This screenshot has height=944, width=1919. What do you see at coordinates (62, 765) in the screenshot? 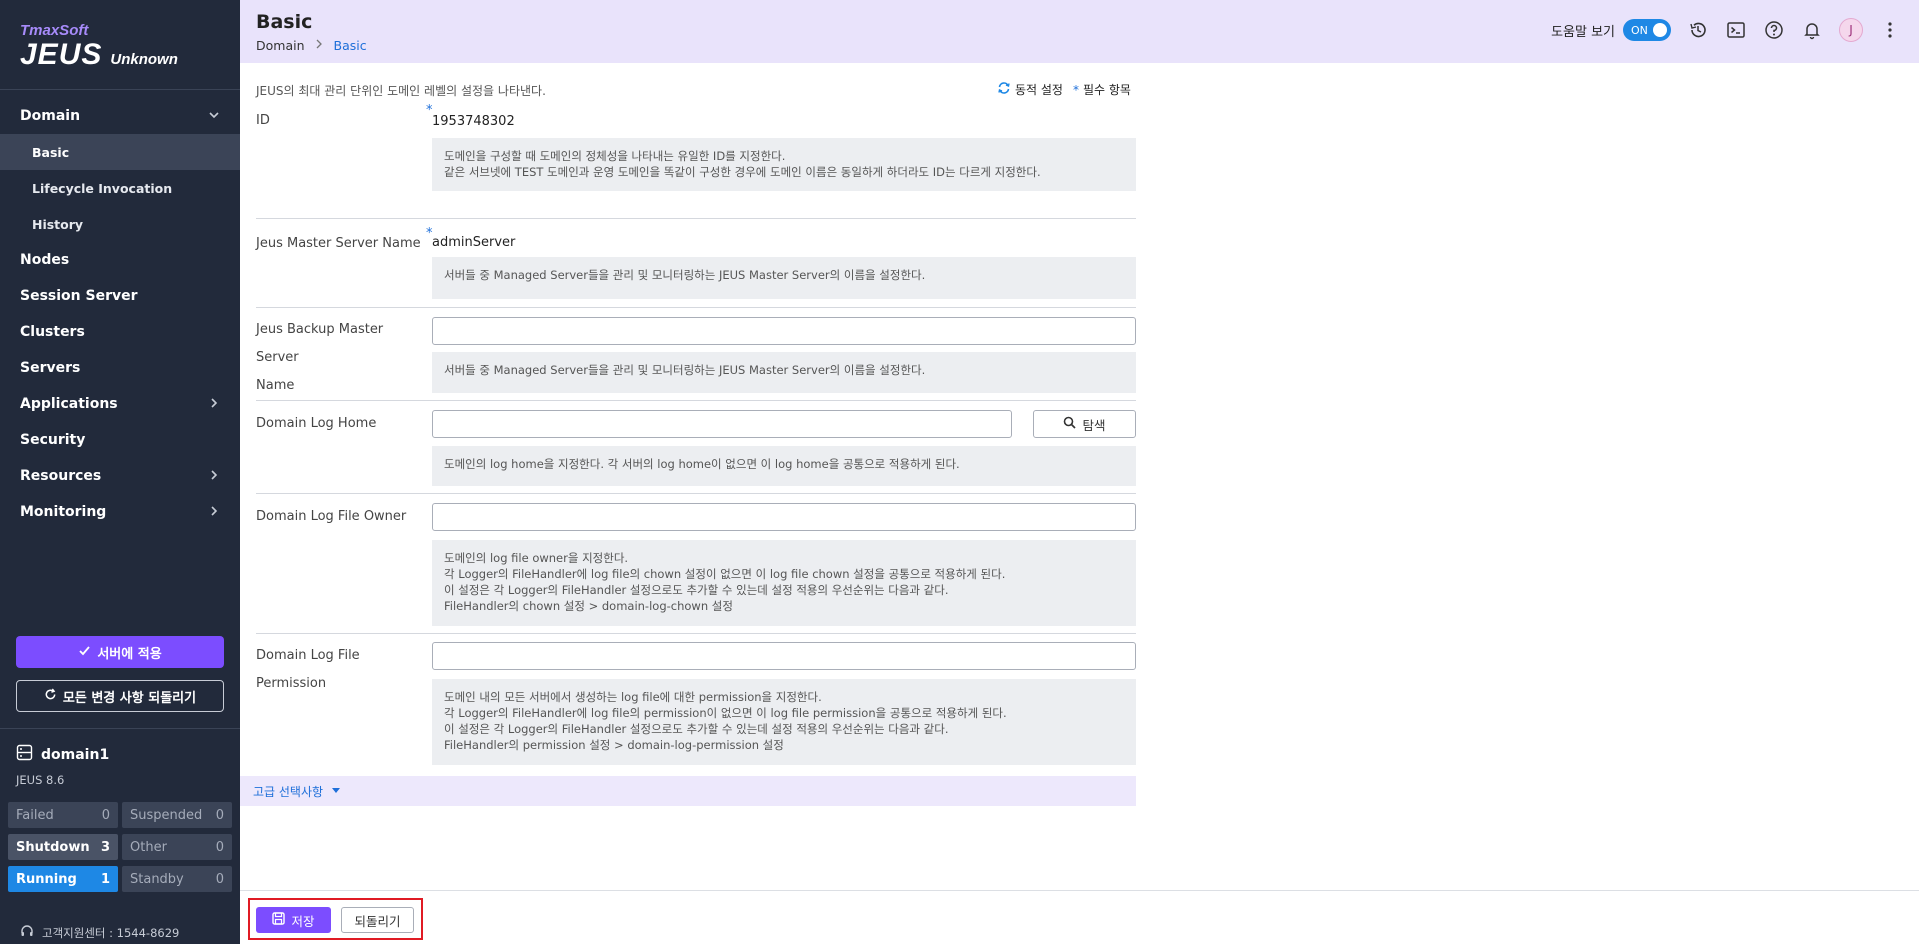
I see `domain-info: domain1 JEUS 8.6` at bounding box center [62, 765].